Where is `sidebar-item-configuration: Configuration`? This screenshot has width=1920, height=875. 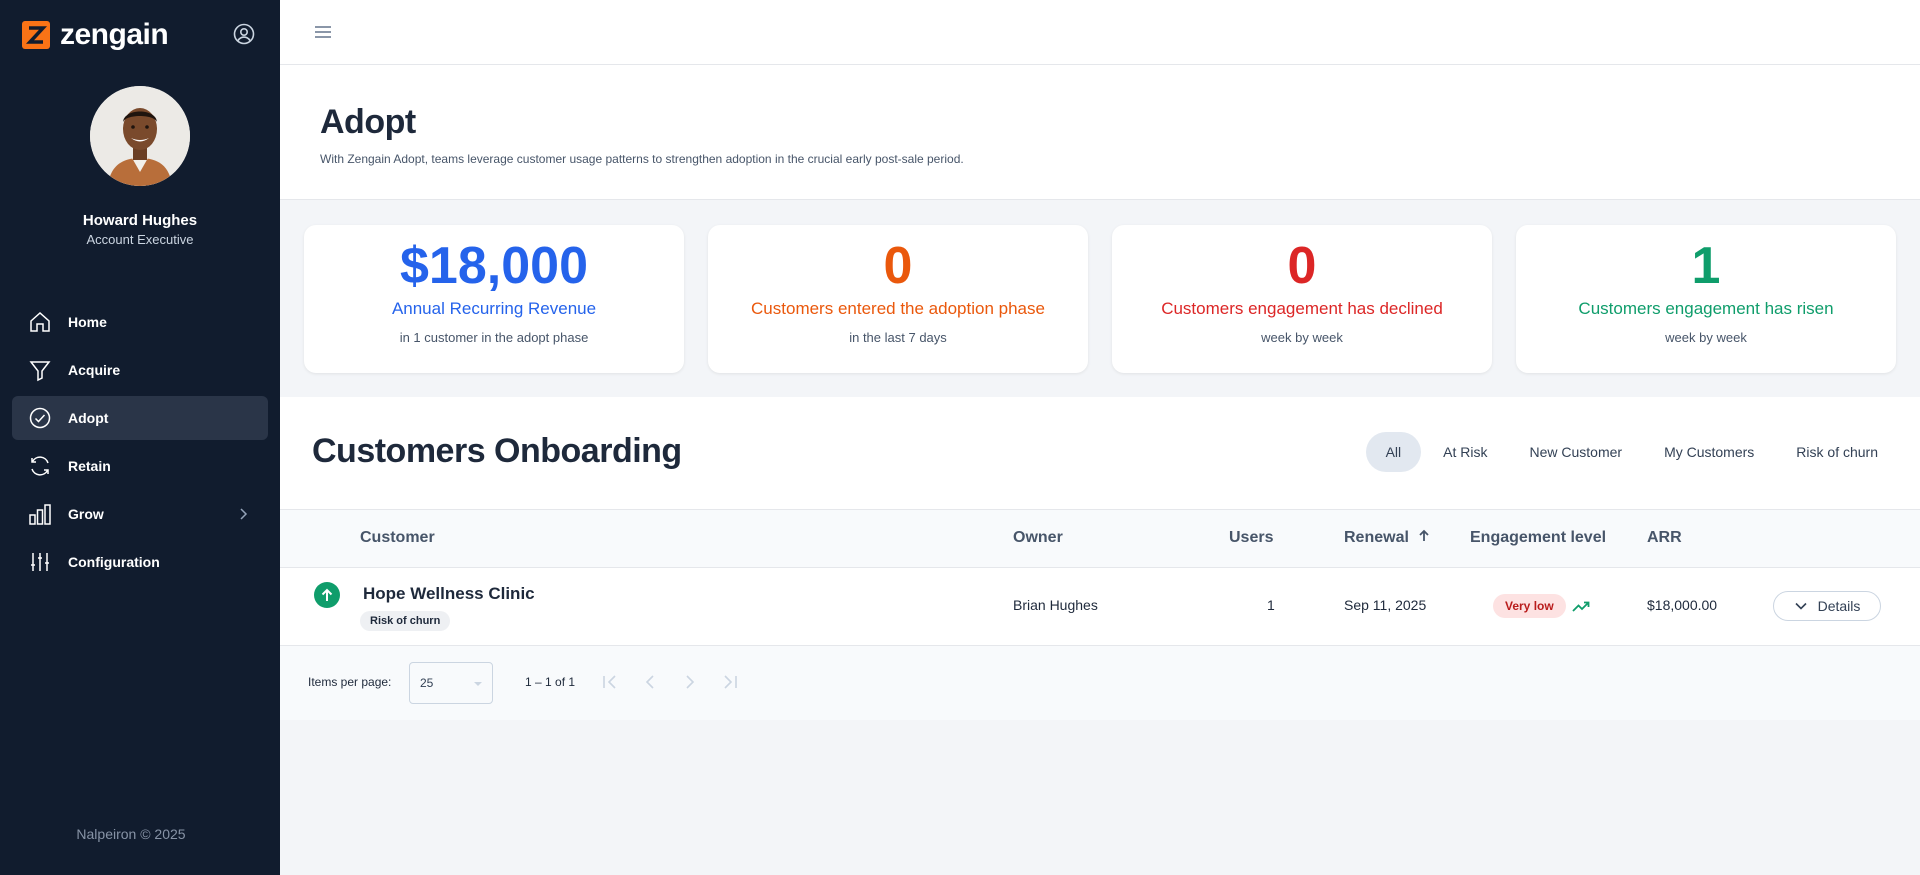
sidebar-item-configuration: Configuration is located at coordinates (140, 562).